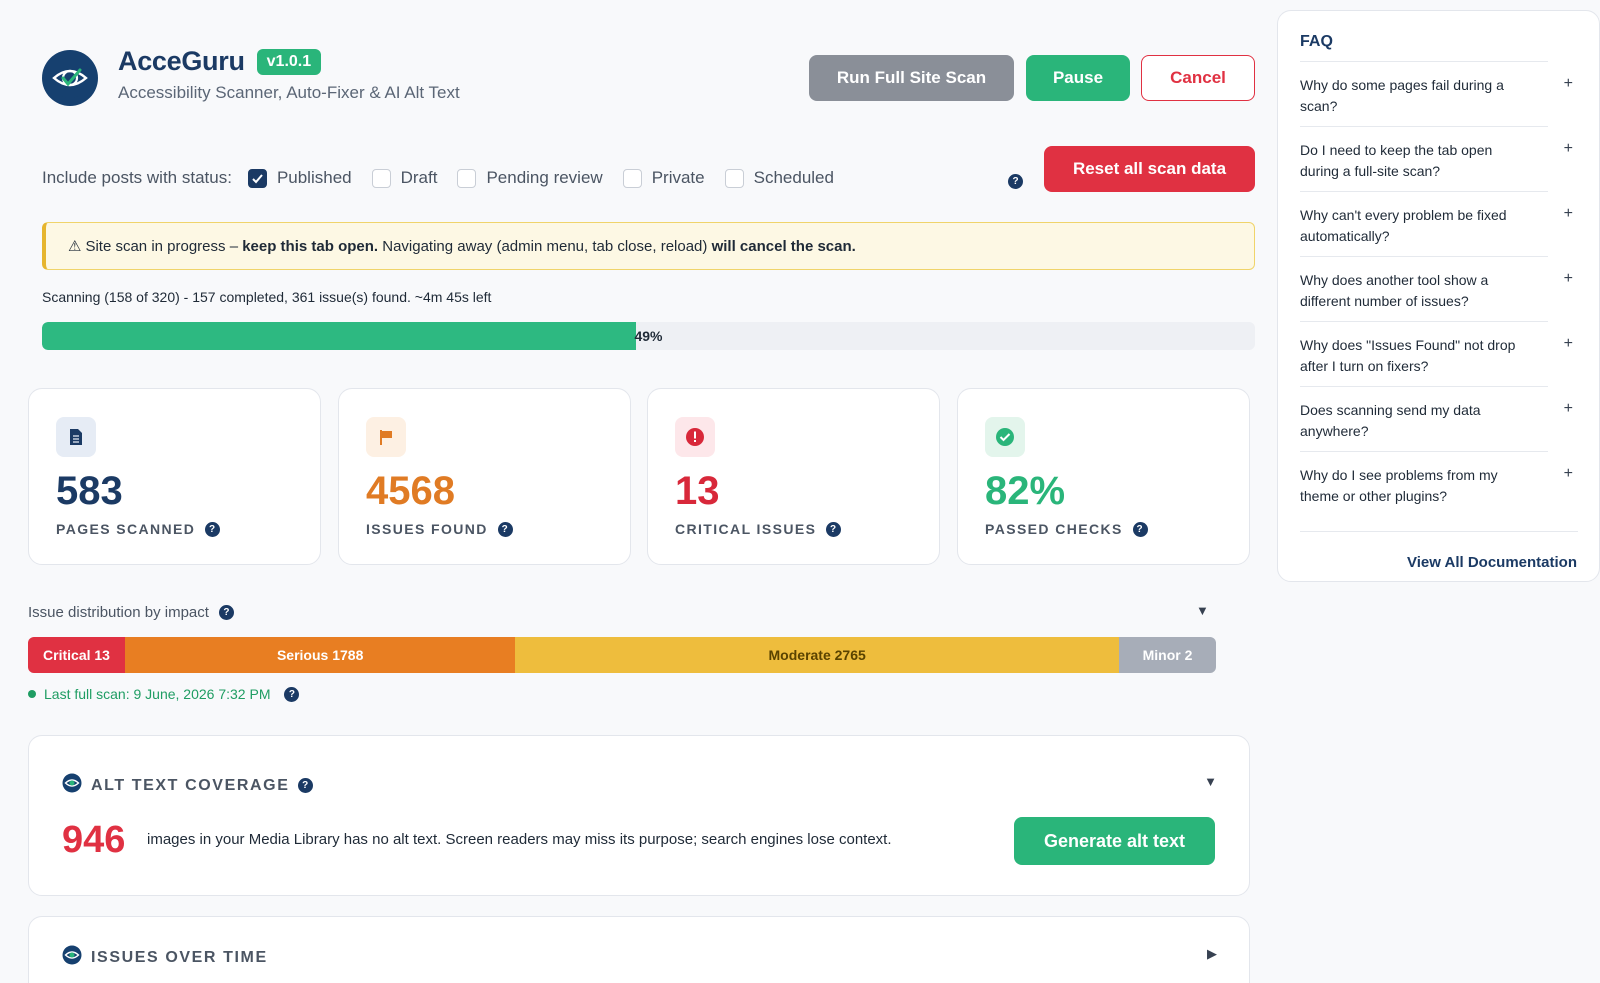  I want to click on status-option-draft: Draft, so click(404, 178).